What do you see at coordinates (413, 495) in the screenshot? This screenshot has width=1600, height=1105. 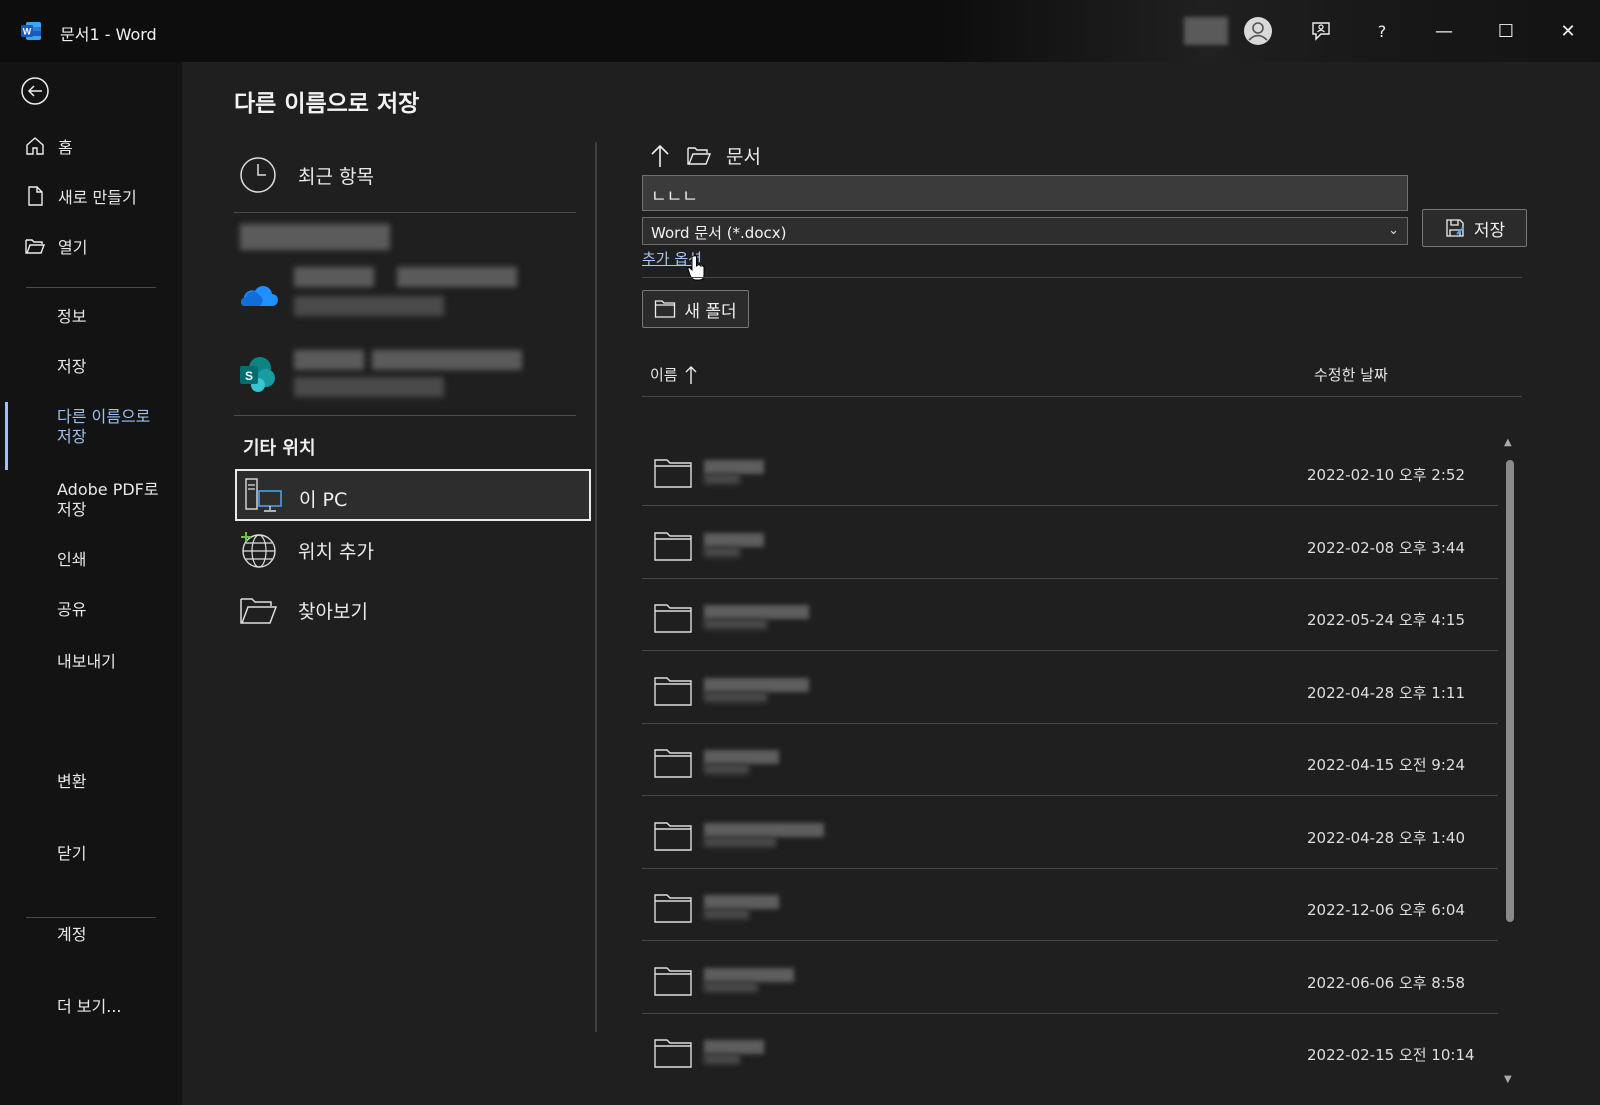 I see `location-this-pc: 이 PC` at bounding box center [413, 495].